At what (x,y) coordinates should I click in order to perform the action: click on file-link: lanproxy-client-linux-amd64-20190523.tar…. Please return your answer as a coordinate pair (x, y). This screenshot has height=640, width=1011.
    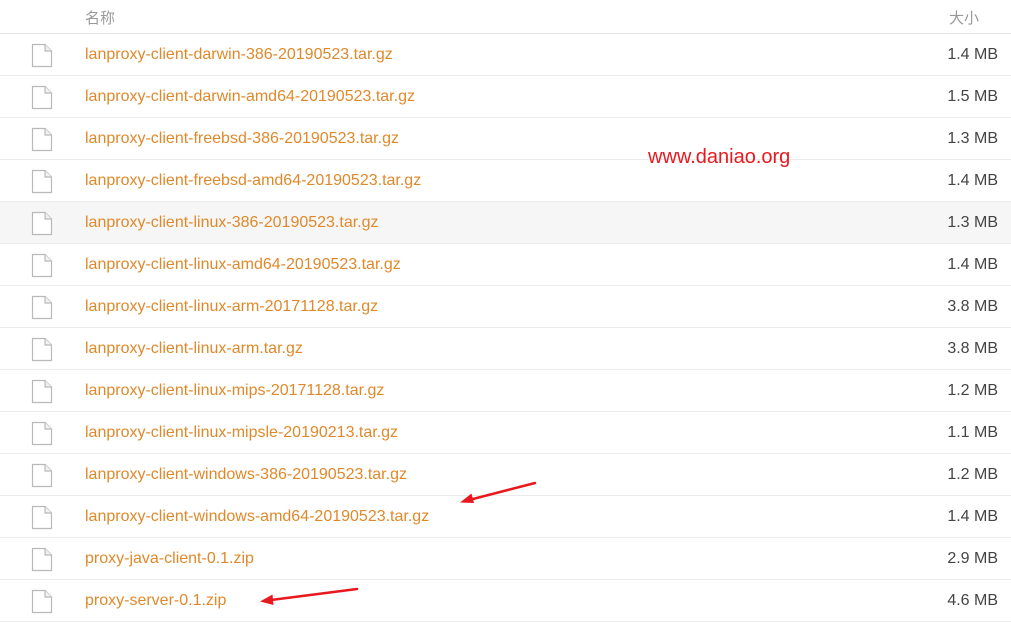
    Looking at the image, I should click on (243, 265).